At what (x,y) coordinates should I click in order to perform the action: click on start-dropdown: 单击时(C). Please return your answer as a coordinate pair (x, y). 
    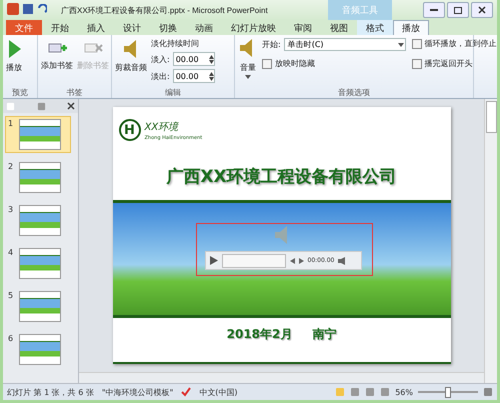
    Looking at the image, I should click on (345, 44).